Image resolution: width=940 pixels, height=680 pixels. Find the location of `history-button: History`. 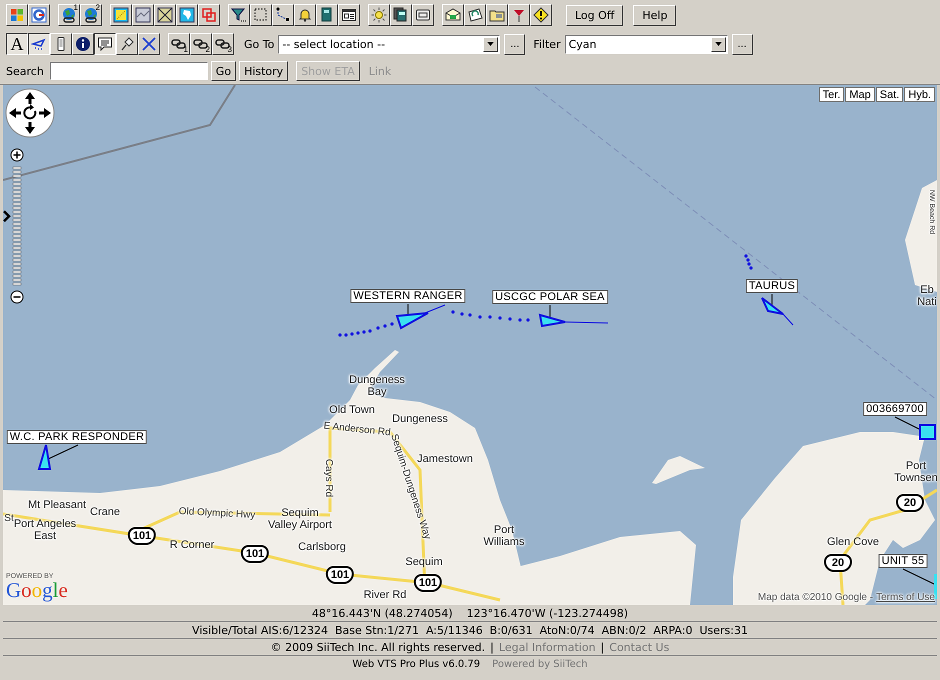

history-button: History is located at coordinates (263, 71).